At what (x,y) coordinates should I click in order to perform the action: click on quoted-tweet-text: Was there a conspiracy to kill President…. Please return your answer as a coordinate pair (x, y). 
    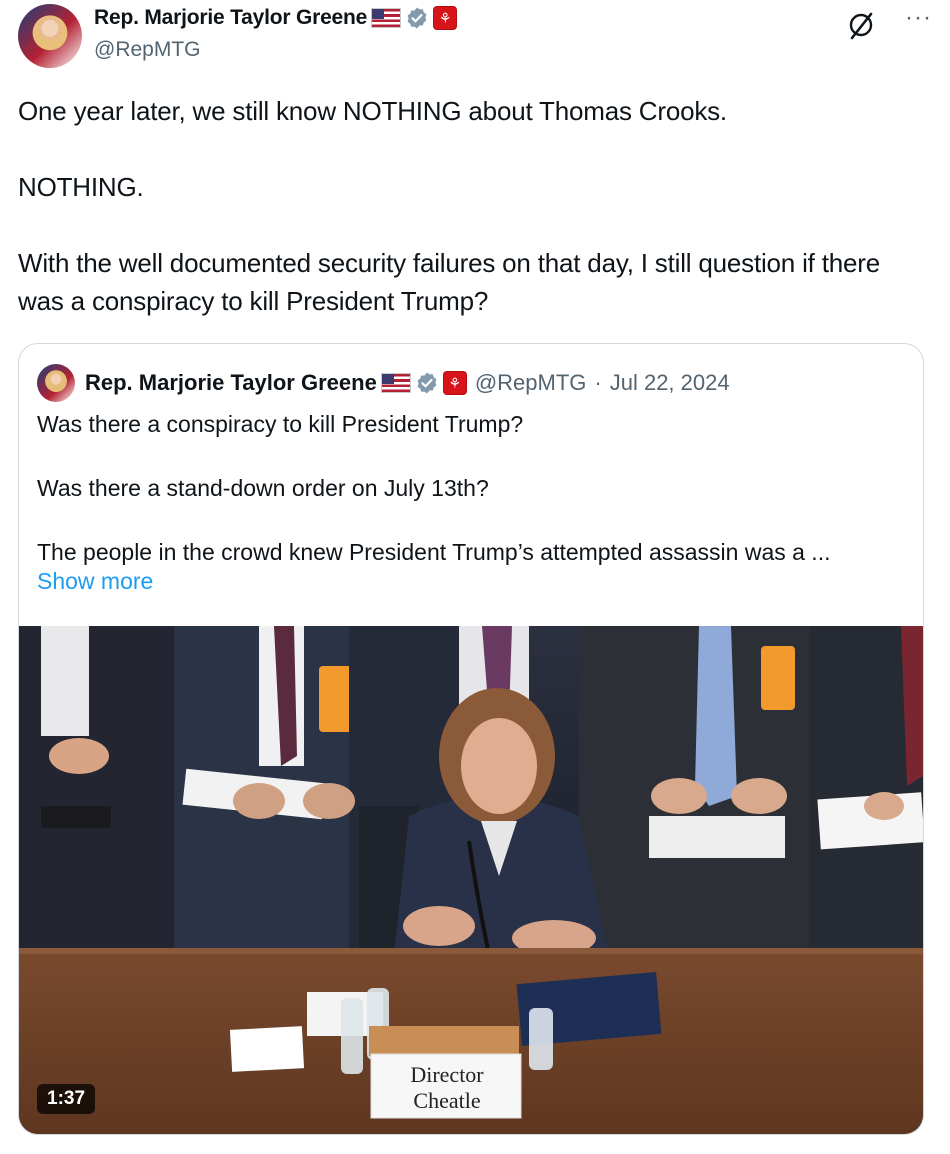
    Looking at the image, I should click on (434, 488).